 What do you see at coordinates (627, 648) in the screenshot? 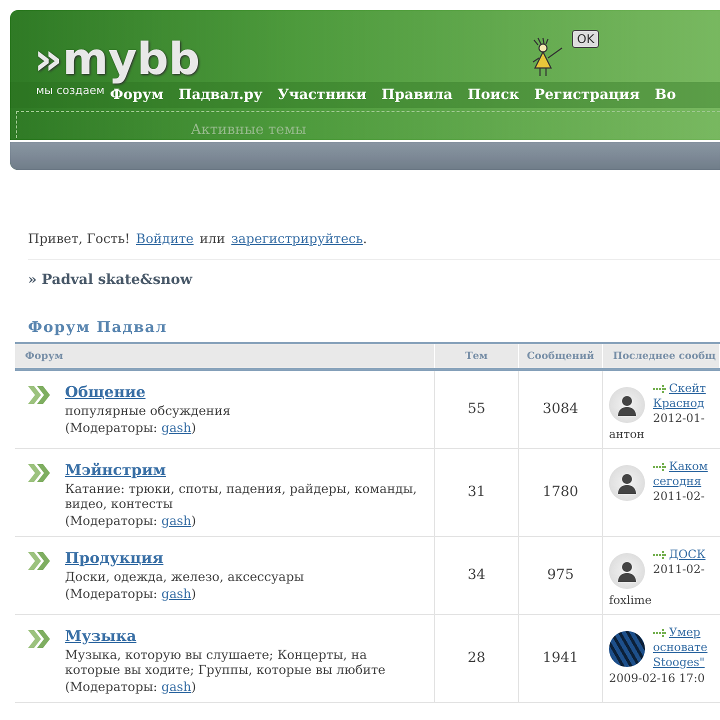
I see `photo-placeholder` at bounding box center [627, 648].